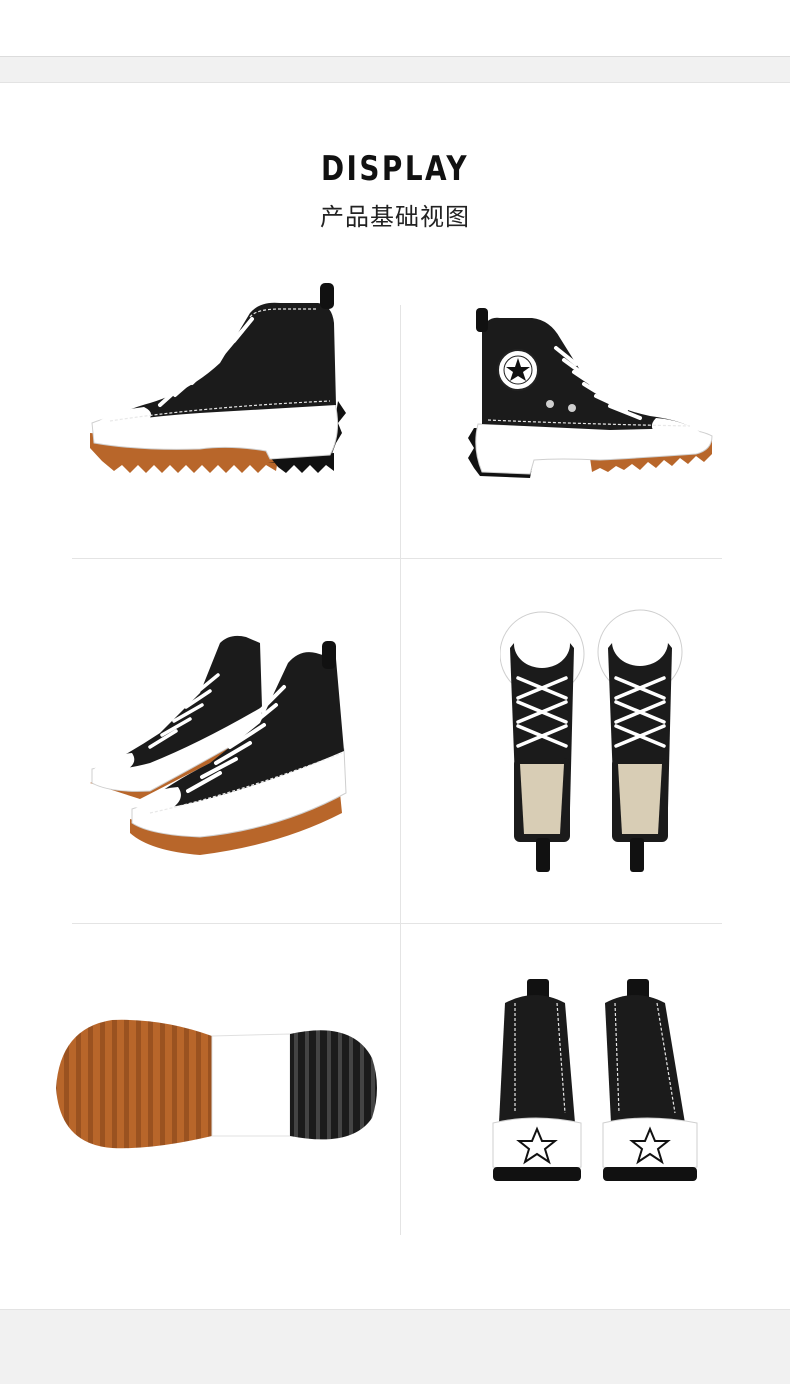  Describe the element at coordinates (220, 743) in the screenshot. I see `shoe-pair-angle-icon` at that location.